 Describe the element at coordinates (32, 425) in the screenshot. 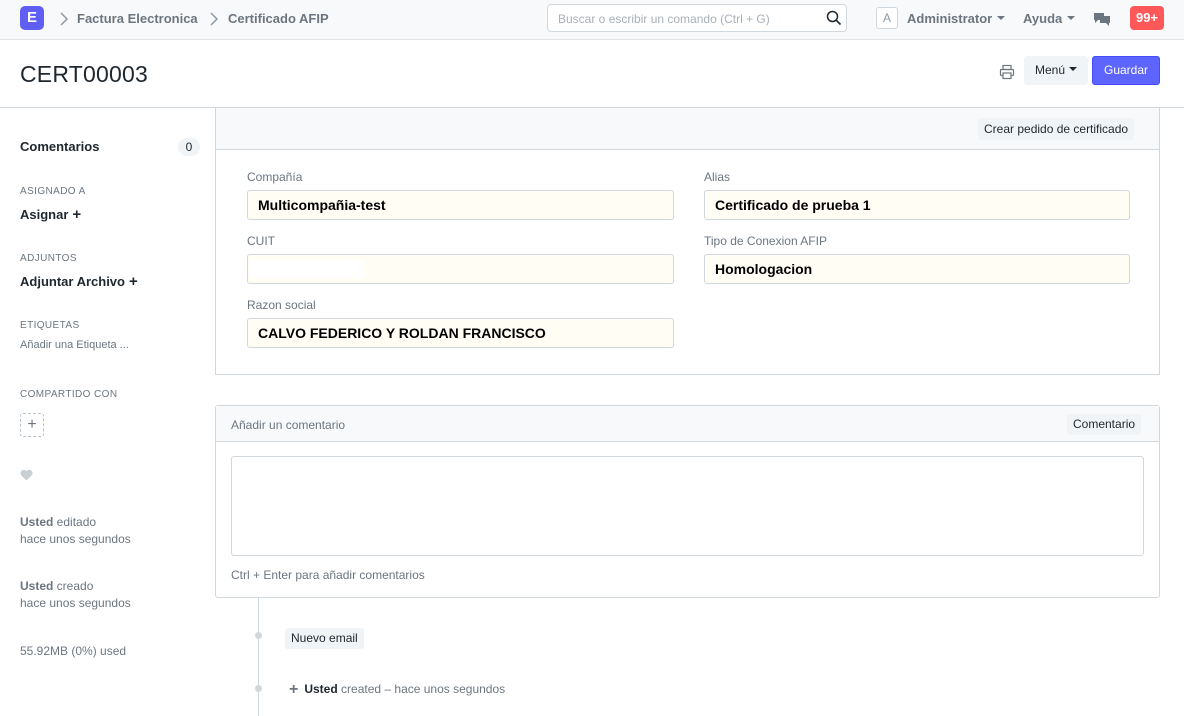

I see `add-share-button: +` at that location.